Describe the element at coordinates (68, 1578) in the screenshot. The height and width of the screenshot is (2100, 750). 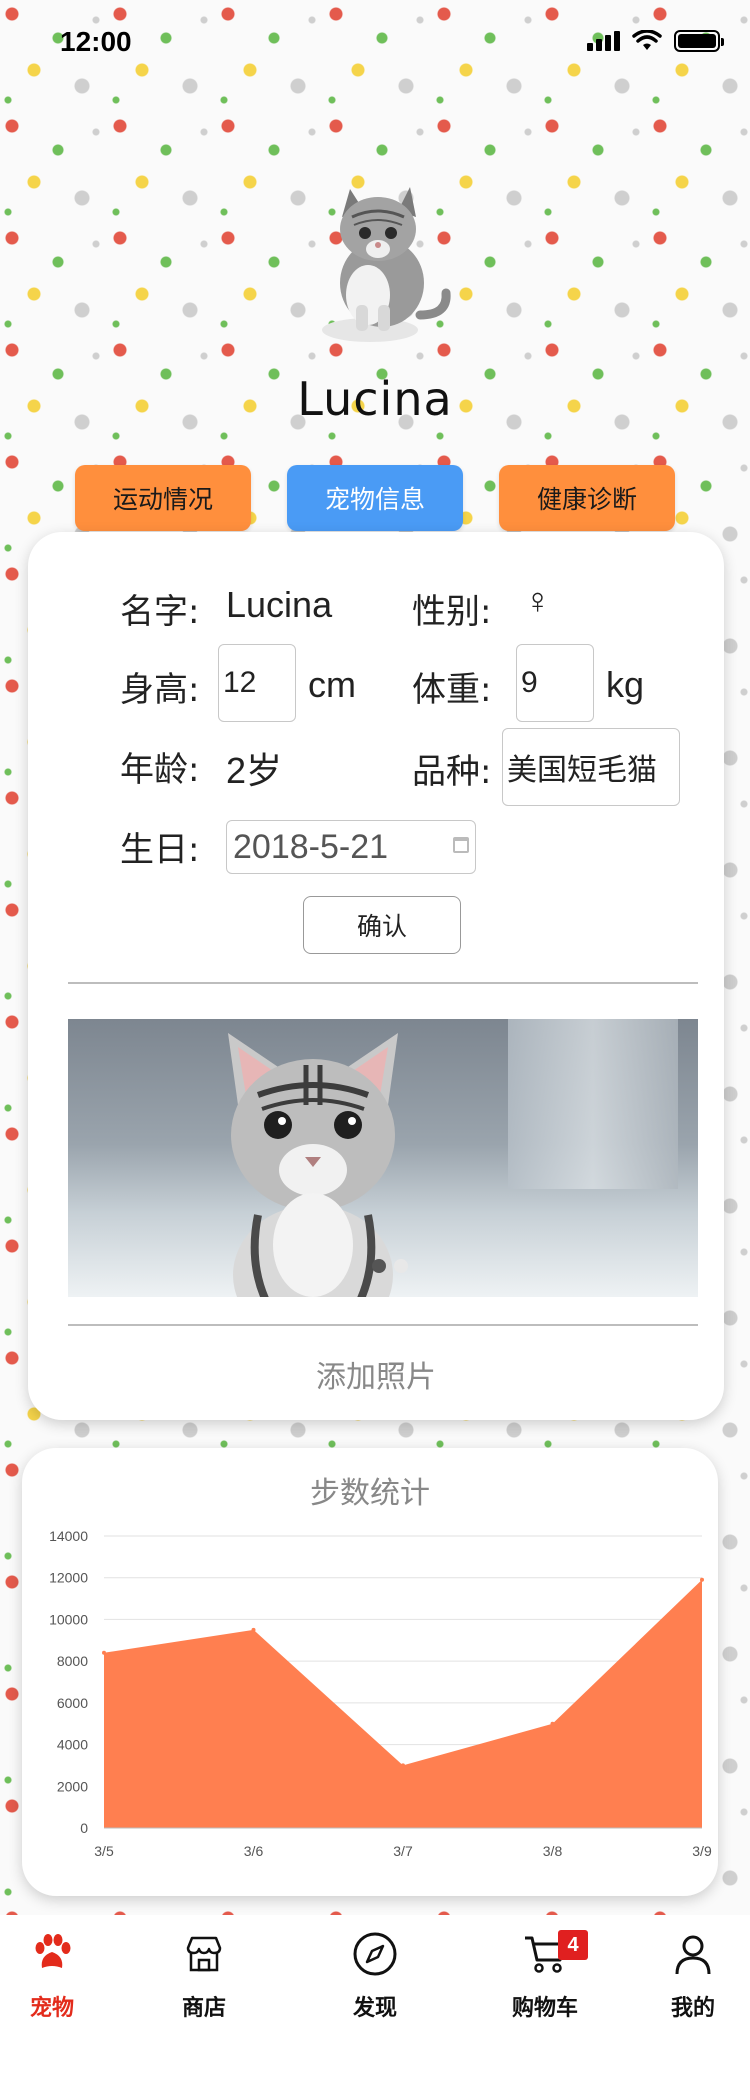
I see `y-tick-label: 12000` at that location.